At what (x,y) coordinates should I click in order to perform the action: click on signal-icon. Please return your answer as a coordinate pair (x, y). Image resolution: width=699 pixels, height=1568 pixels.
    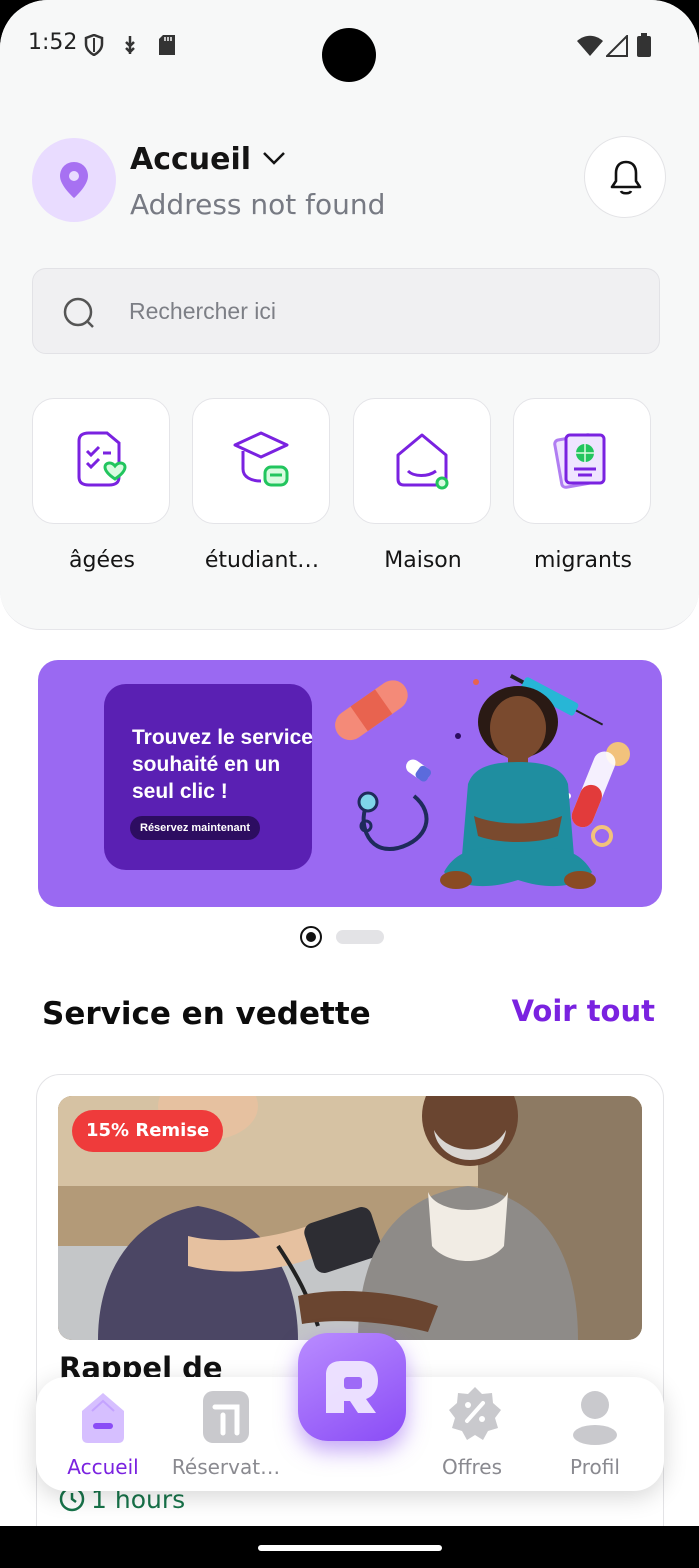
    Looking at the image, I should click on (617, 46).